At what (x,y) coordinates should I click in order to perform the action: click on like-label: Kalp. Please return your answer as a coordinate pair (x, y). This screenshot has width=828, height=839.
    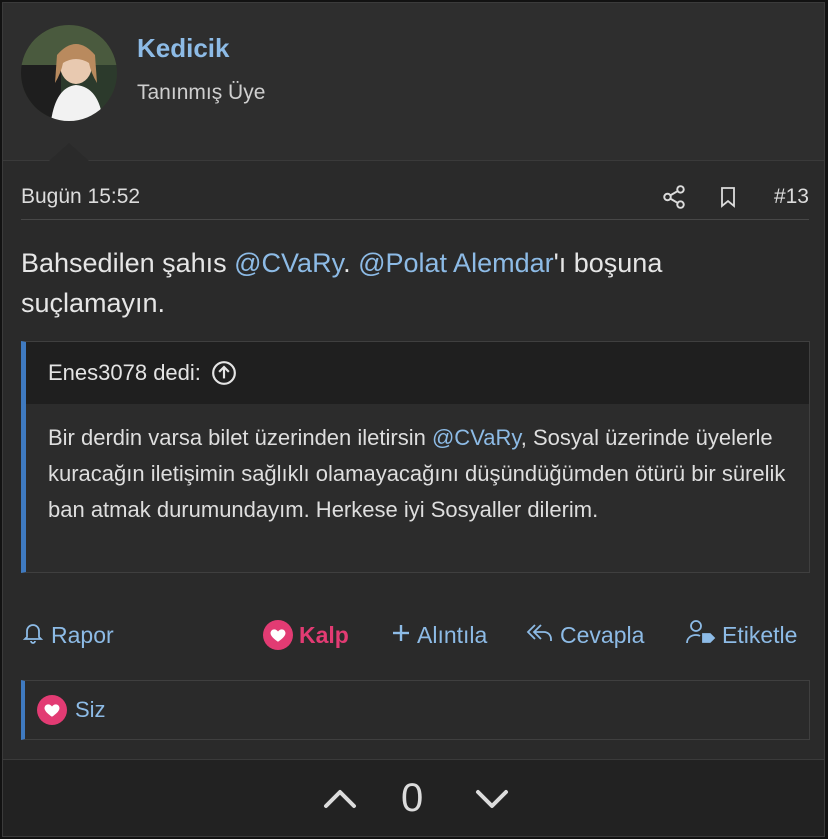
    Looking at the image, I should click on (324, 634).